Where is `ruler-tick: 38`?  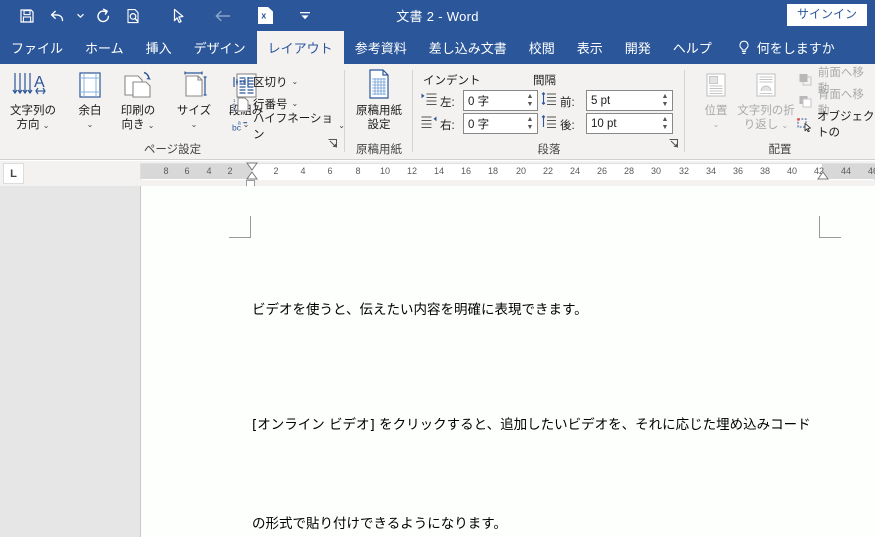
ruler-tick: 38 is located at coordinates (765, 171).